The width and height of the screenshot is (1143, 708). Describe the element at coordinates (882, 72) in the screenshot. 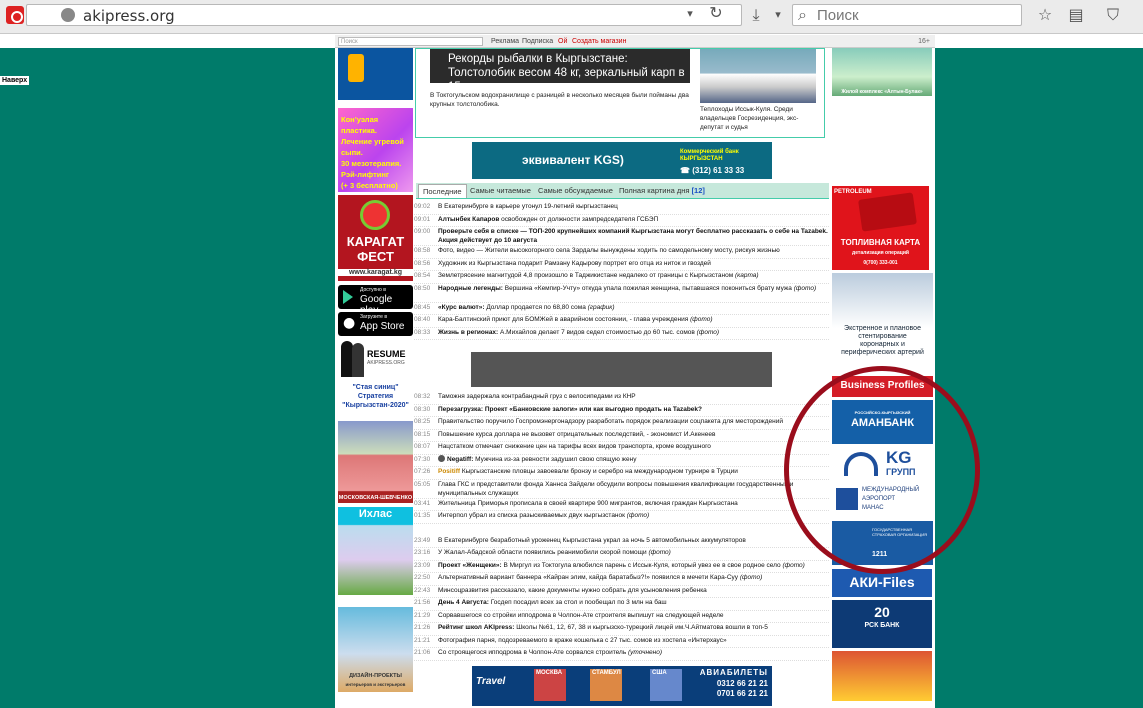

I see `ad-altyn-bulak: Жилой комплекс «Алтын-Булак»` at that location.